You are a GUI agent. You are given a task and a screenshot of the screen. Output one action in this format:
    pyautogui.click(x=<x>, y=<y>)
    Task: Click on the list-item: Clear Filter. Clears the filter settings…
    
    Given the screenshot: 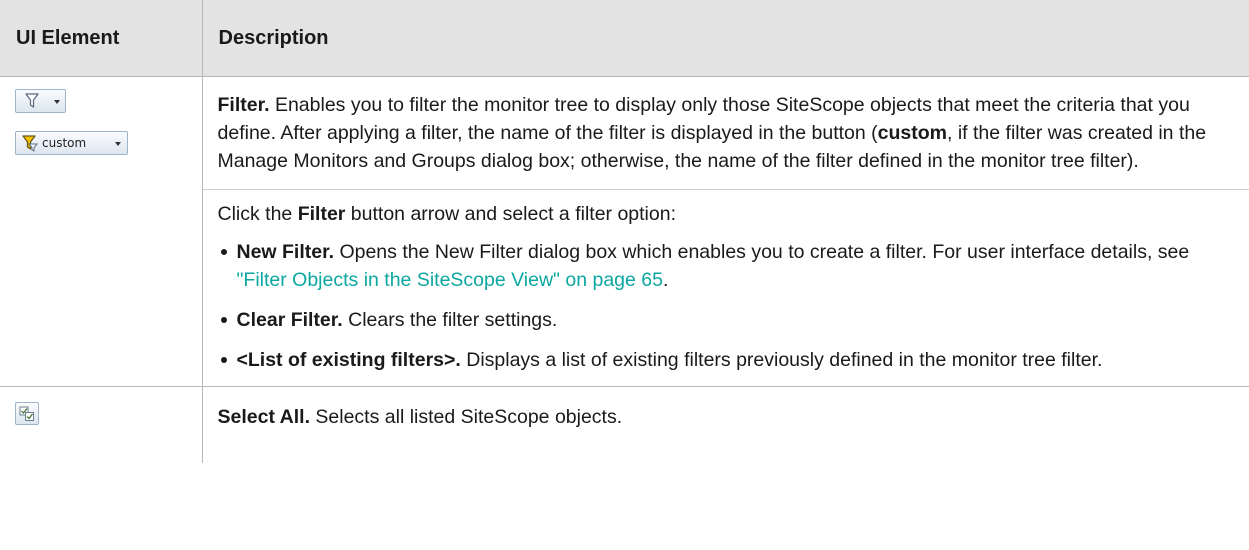 What is the action you would take?
    pyautogui.click(x=726, y=320)
    